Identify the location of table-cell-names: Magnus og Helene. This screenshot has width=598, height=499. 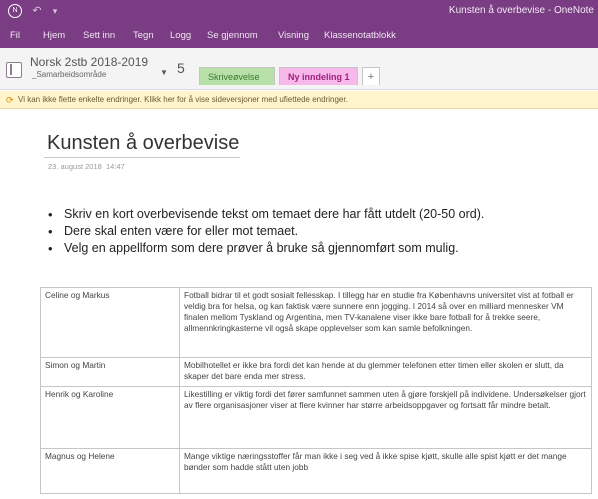
(110, 471).